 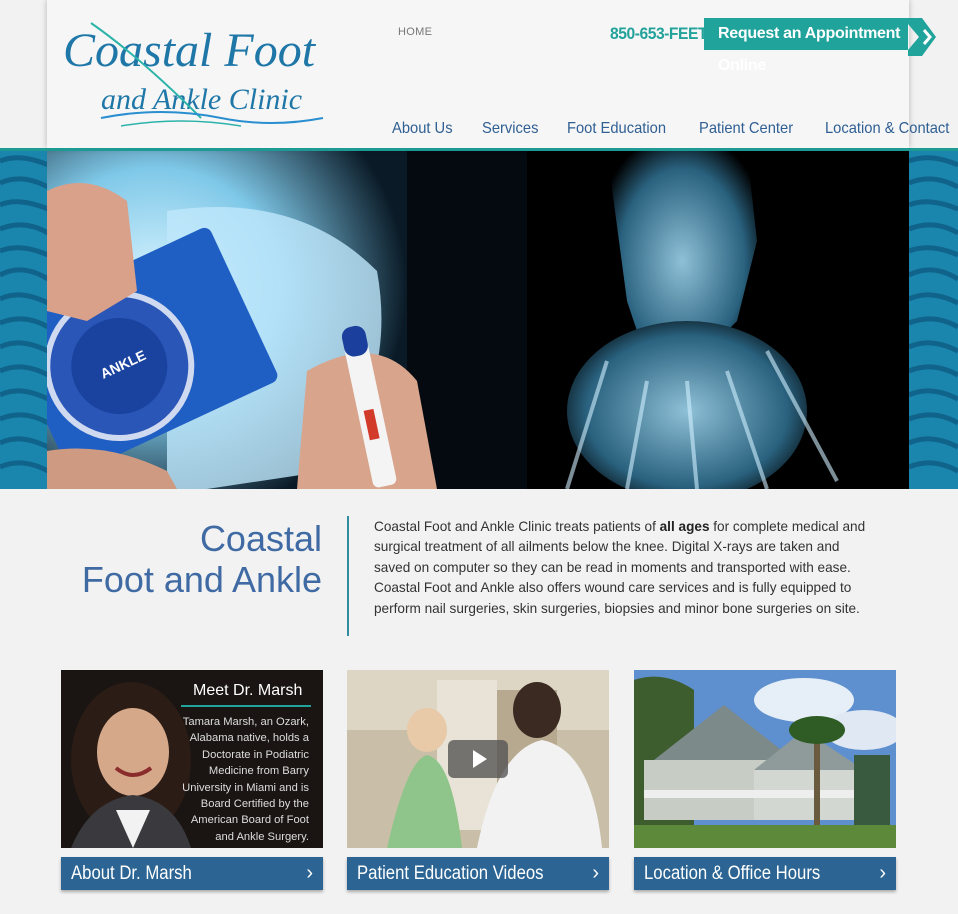 I want to click on meet-dr-marsh-heading: Meet Dr. Marsh, so click(x=248, y=690).